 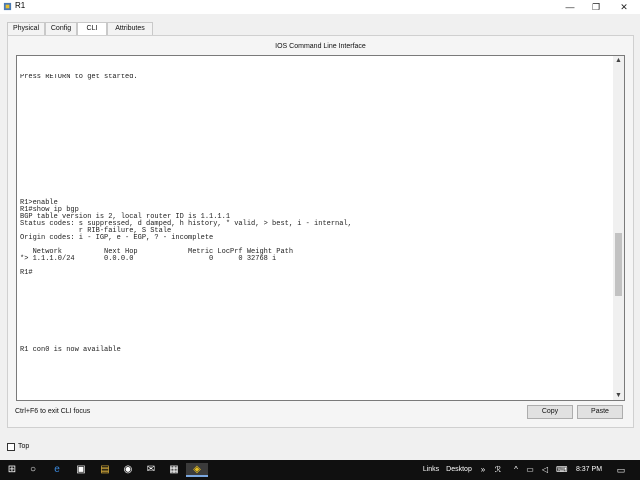 I want to click on top-checkbox, so click(x=11, y=447).